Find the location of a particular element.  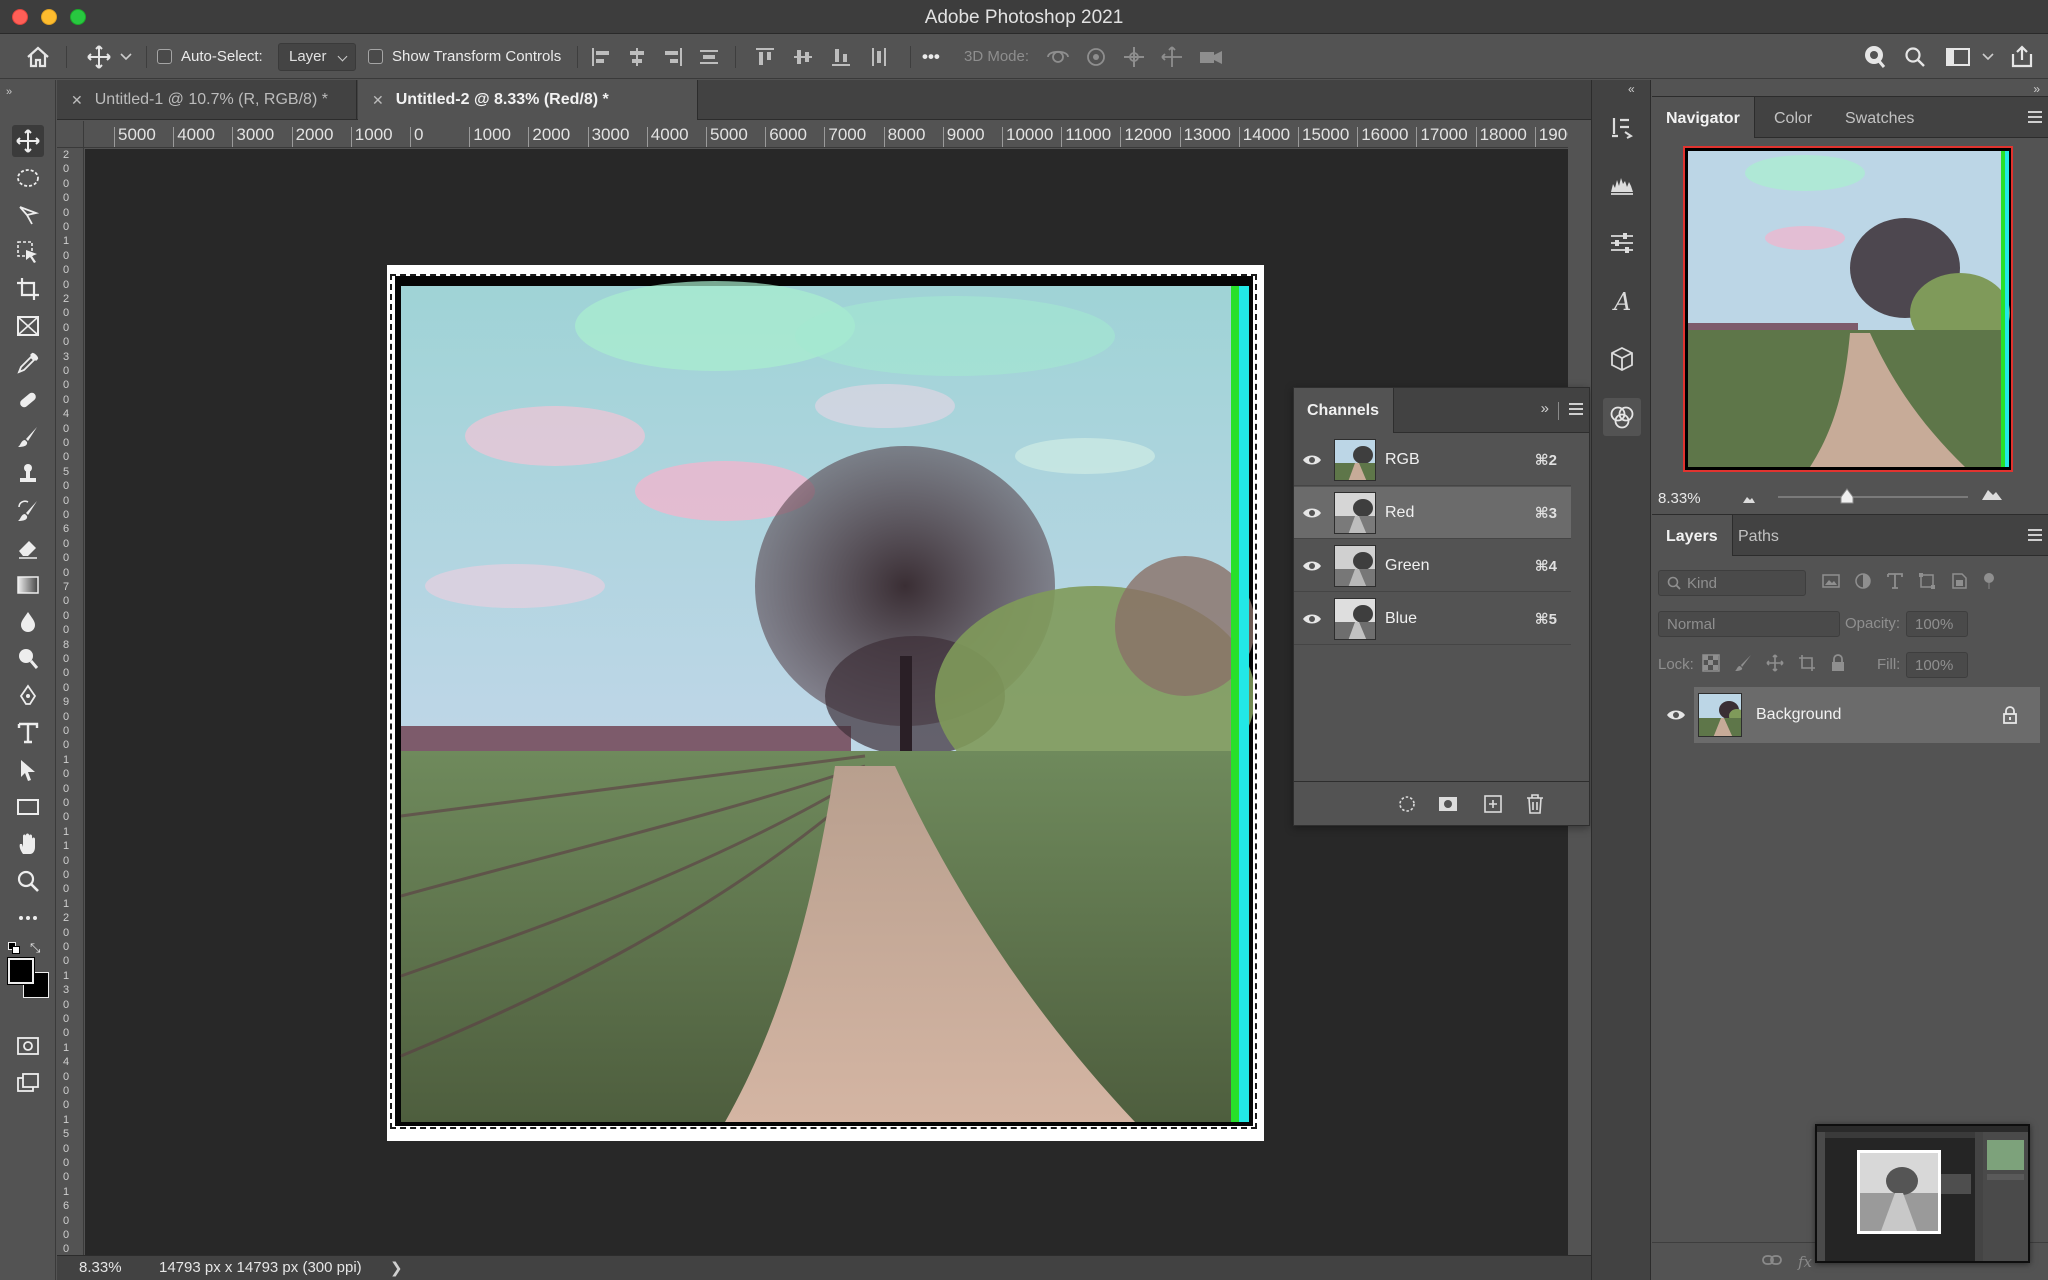

healing-brush-icon is located at coordinates (28, 400).